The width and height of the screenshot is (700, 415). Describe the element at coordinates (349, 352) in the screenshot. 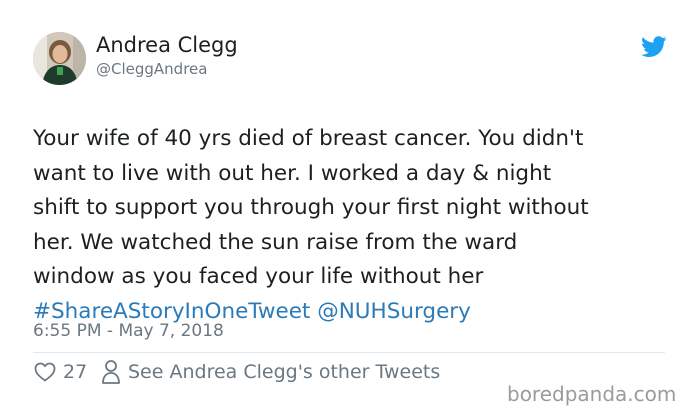

I see `divider` at that location.